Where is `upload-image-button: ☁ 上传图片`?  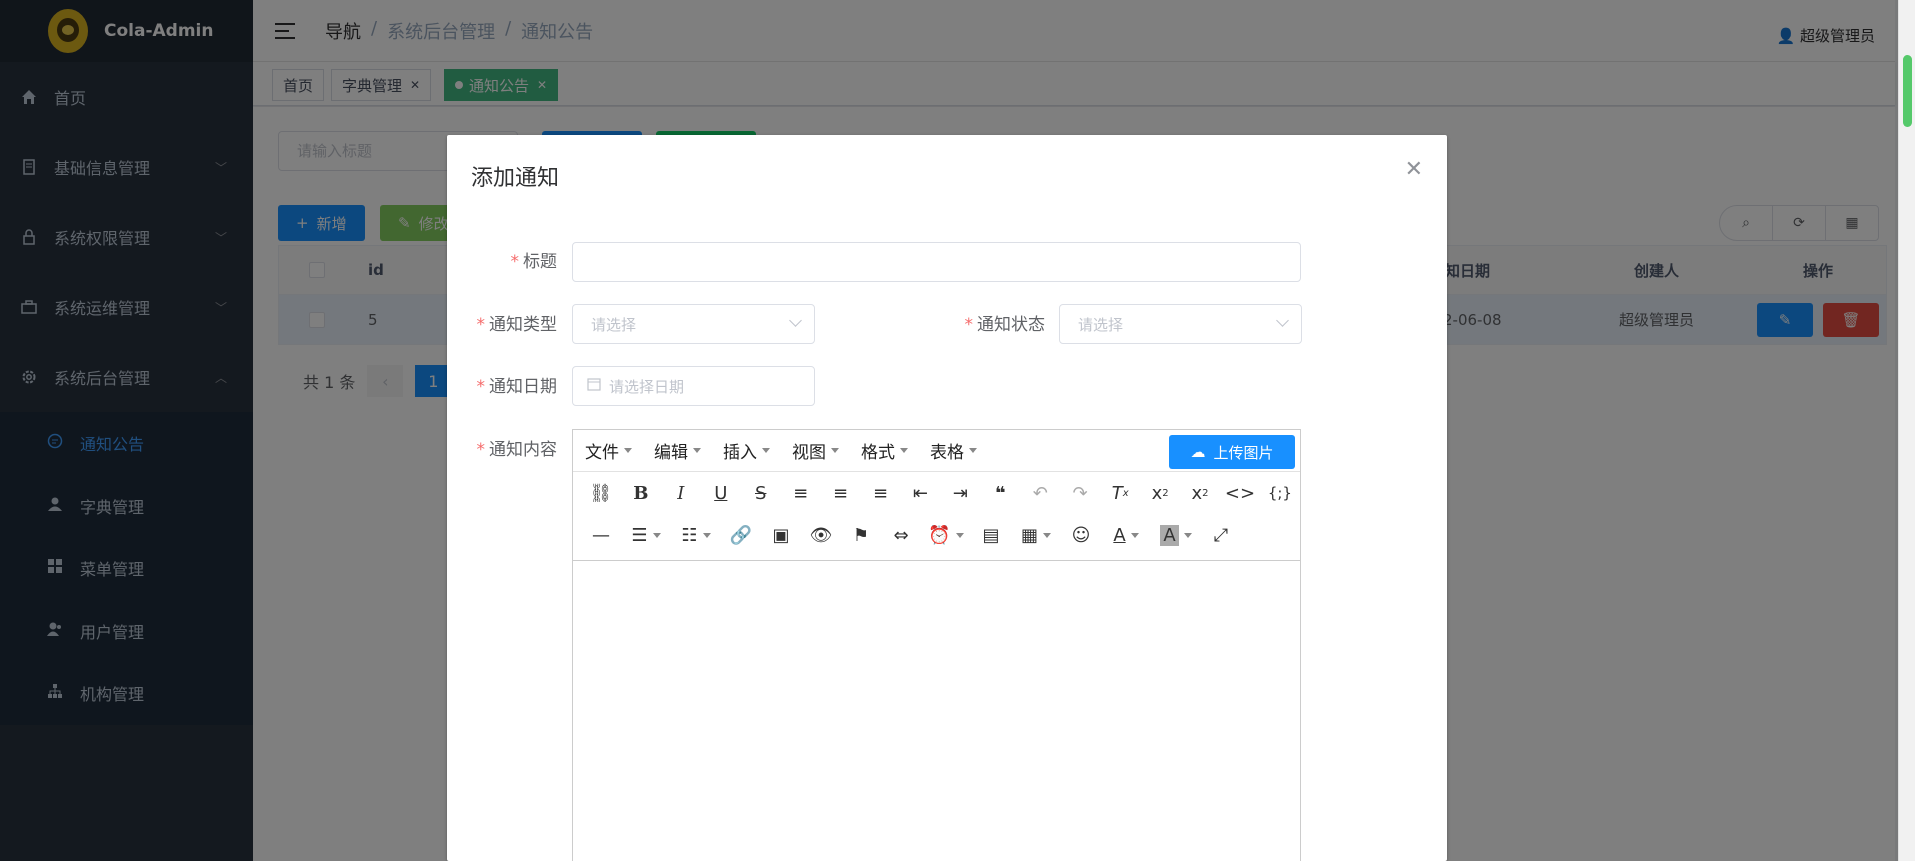
upload-image-button: ☁ 上传图片 is located at coordinates (1232, 452).